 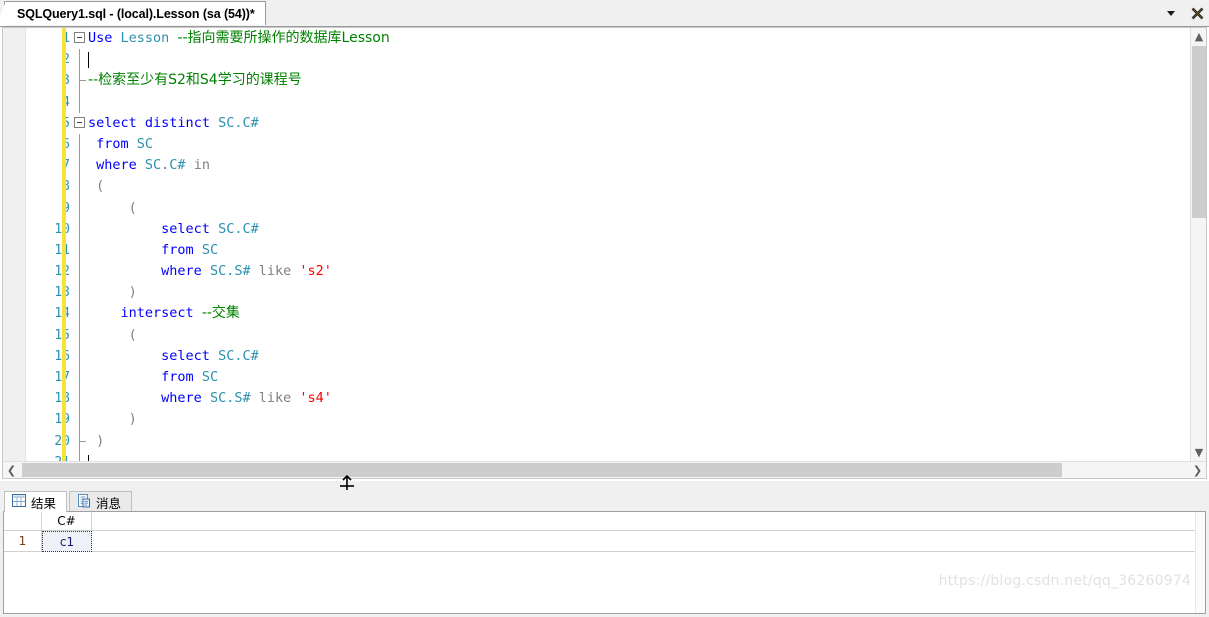 I want to click on code-line: 12 where SC.S# like 's2', so click(x=607, y=272).